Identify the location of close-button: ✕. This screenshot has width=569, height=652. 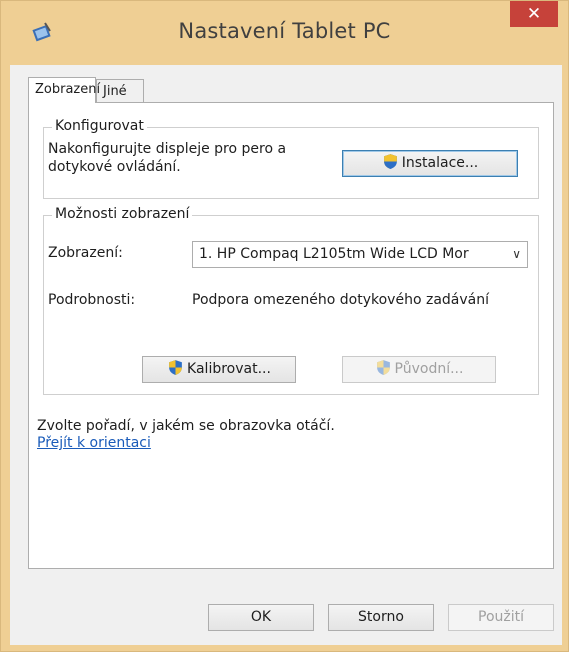
(534, 14).